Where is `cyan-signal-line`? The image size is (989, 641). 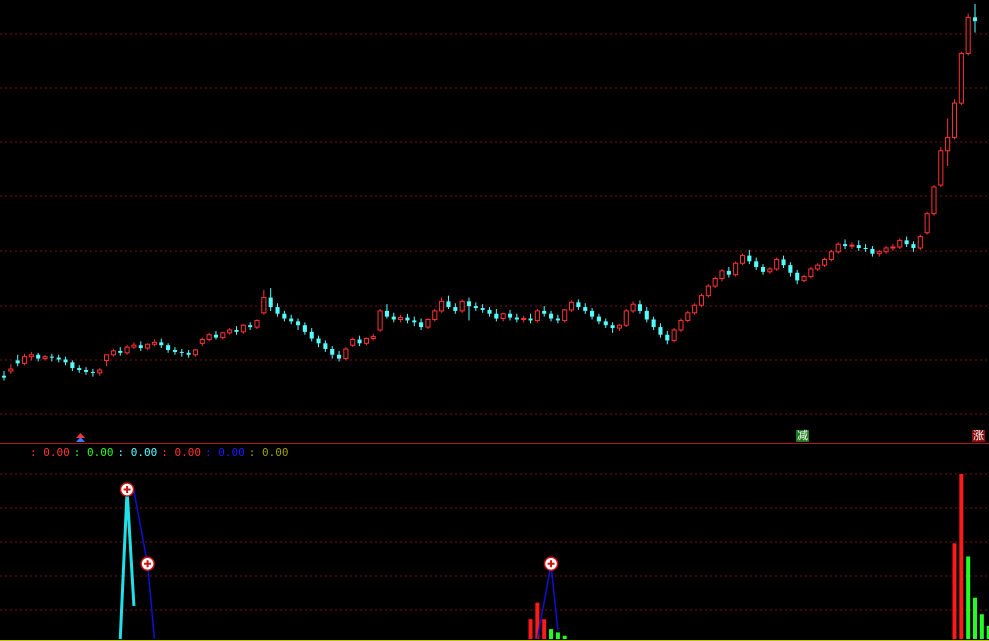 cyan-signal-line is located at coordinates (127, 565).